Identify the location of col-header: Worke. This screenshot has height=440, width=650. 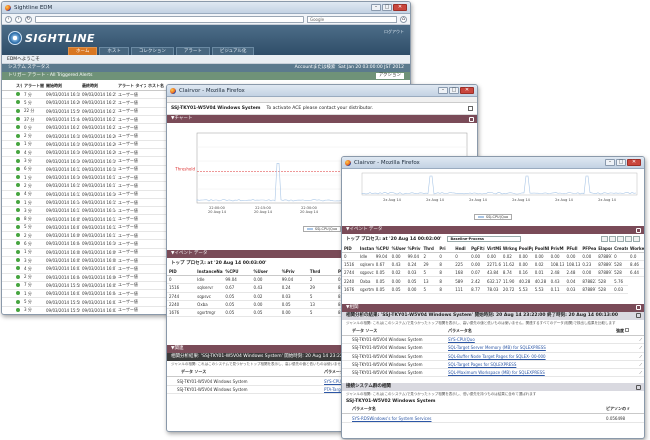
(636, 249).